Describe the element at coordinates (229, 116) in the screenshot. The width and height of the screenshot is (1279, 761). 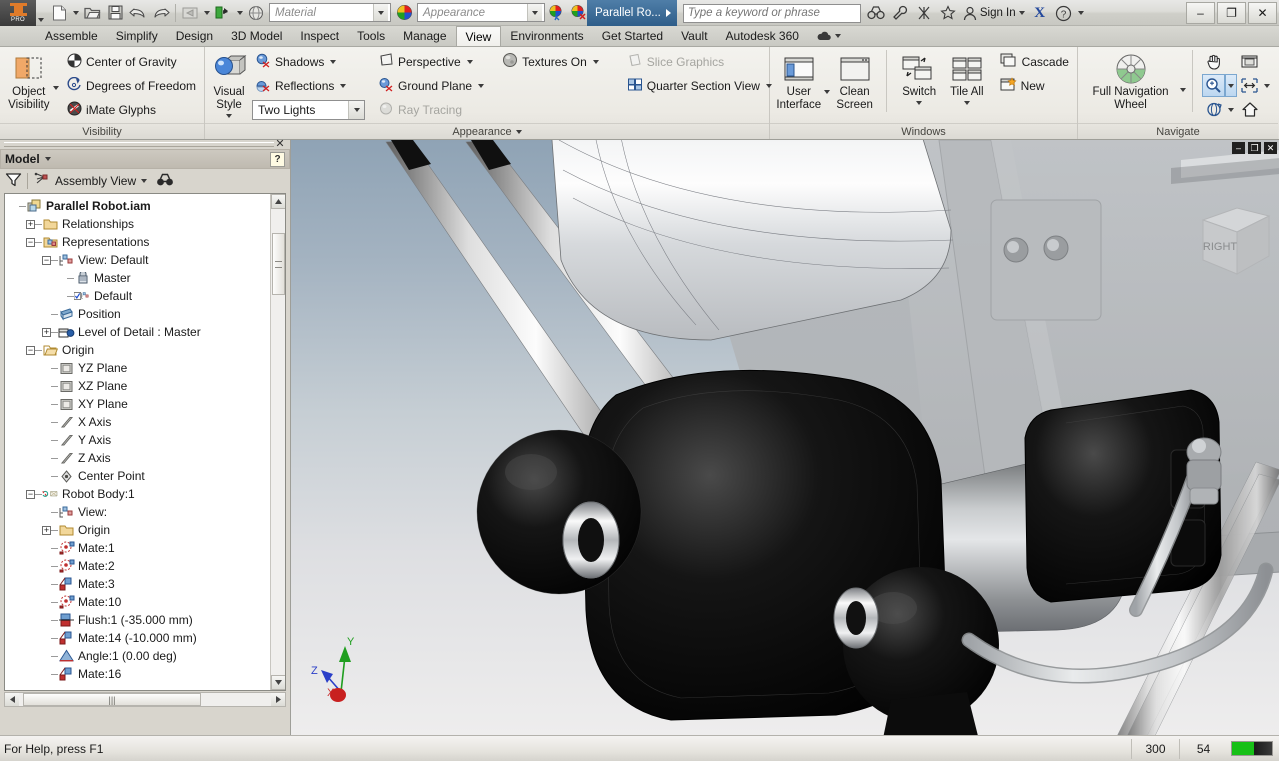
I see `visual-style-caret-icon` at that location.